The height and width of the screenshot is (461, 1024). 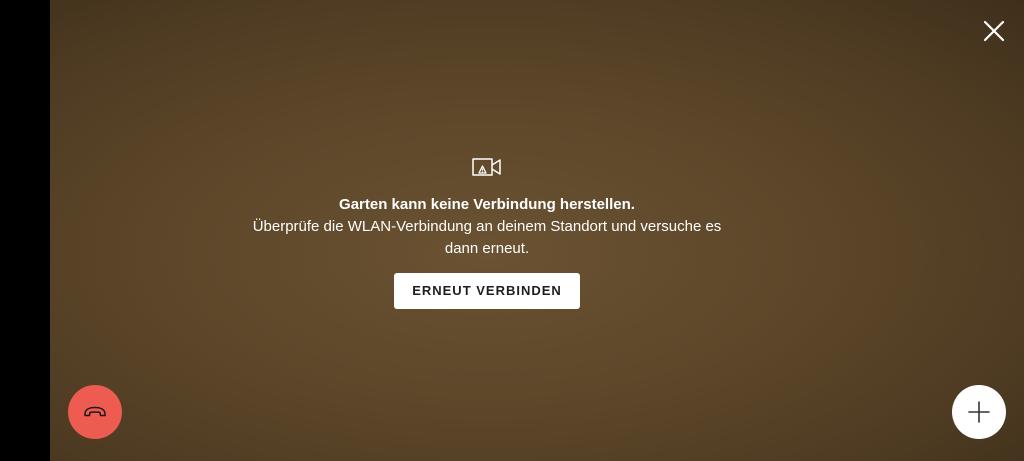 I want to click on camera-warning-icon, so click(x=486, y=167).